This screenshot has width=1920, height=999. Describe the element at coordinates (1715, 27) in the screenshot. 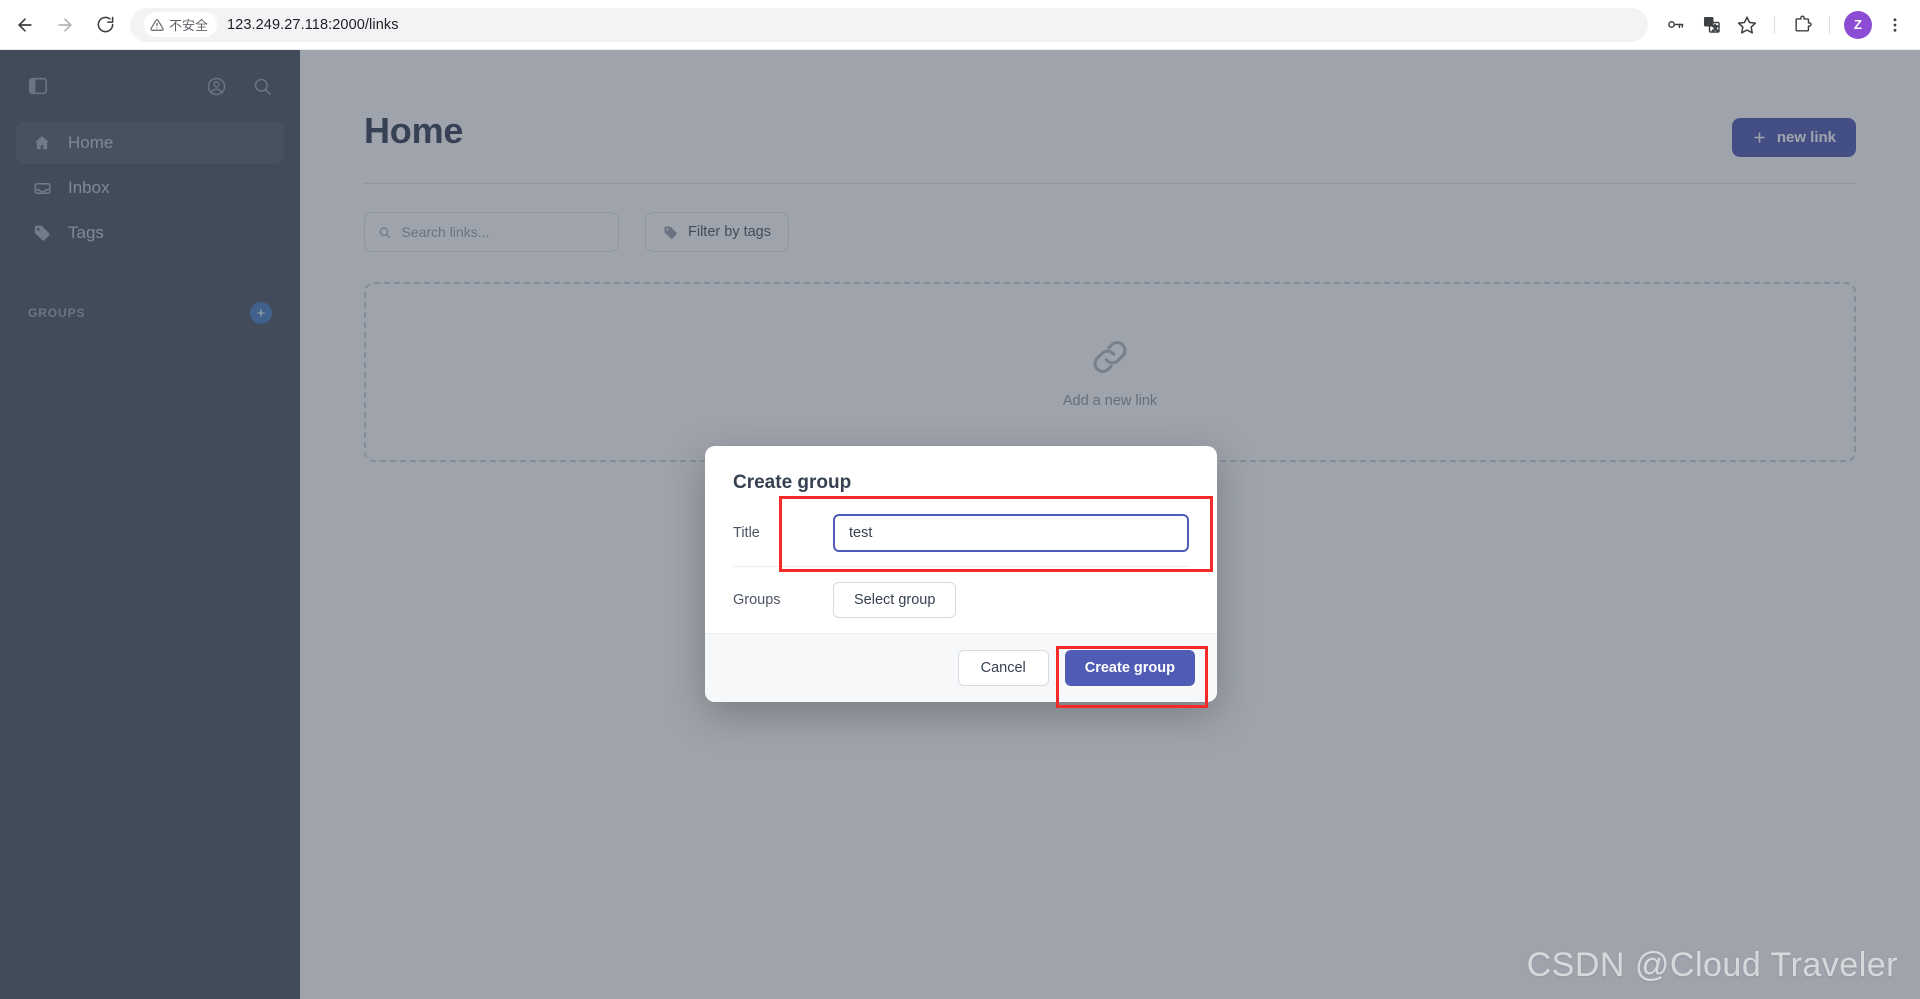

I see `svg-text: 文` at that location.